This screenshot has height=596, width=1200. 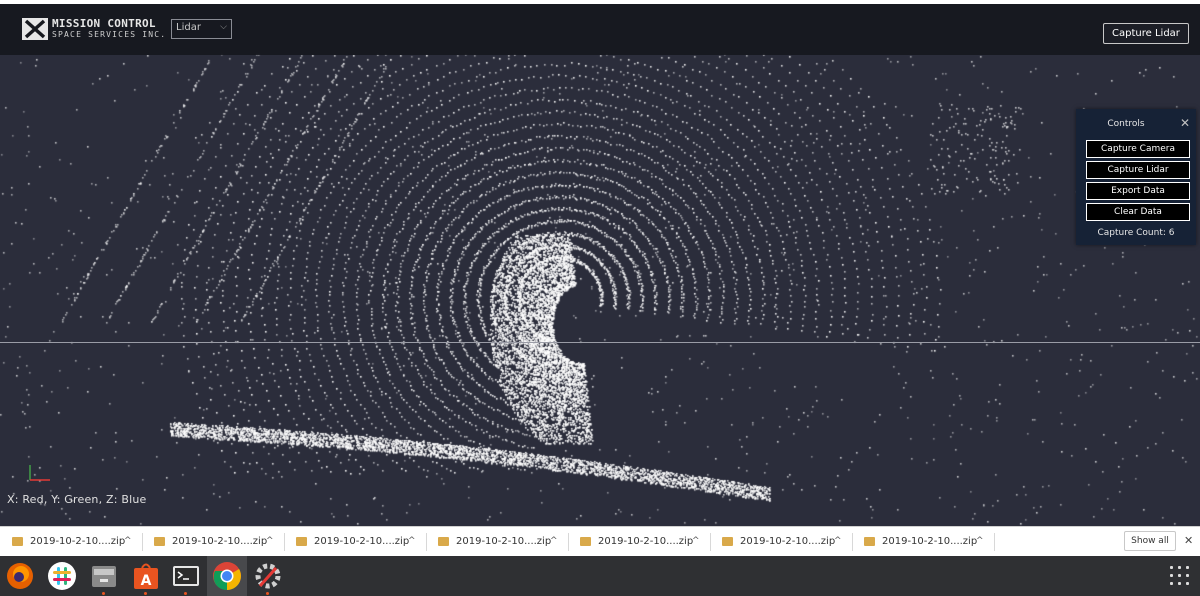 I want to click on settings-tool-icon, so click(x=268, y=576).